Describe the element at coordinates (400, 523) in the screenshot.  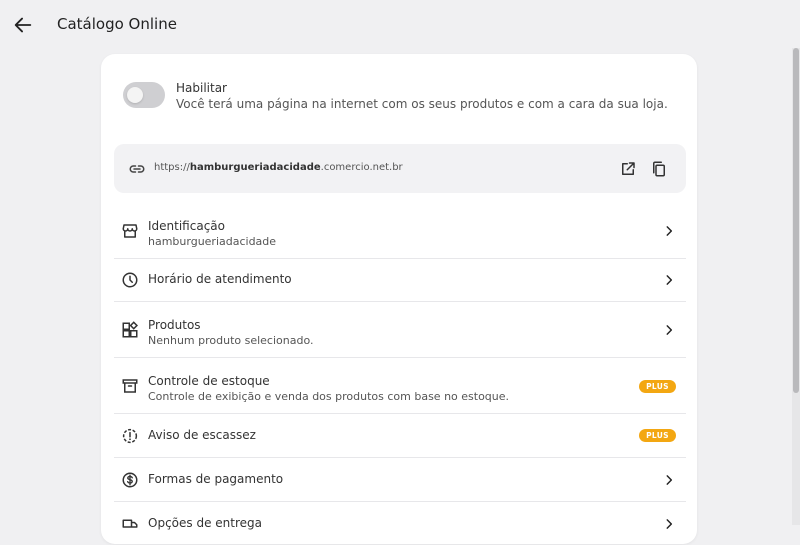
I see `menu-item-opcoes-entrega: Opções de entrega` at that location.